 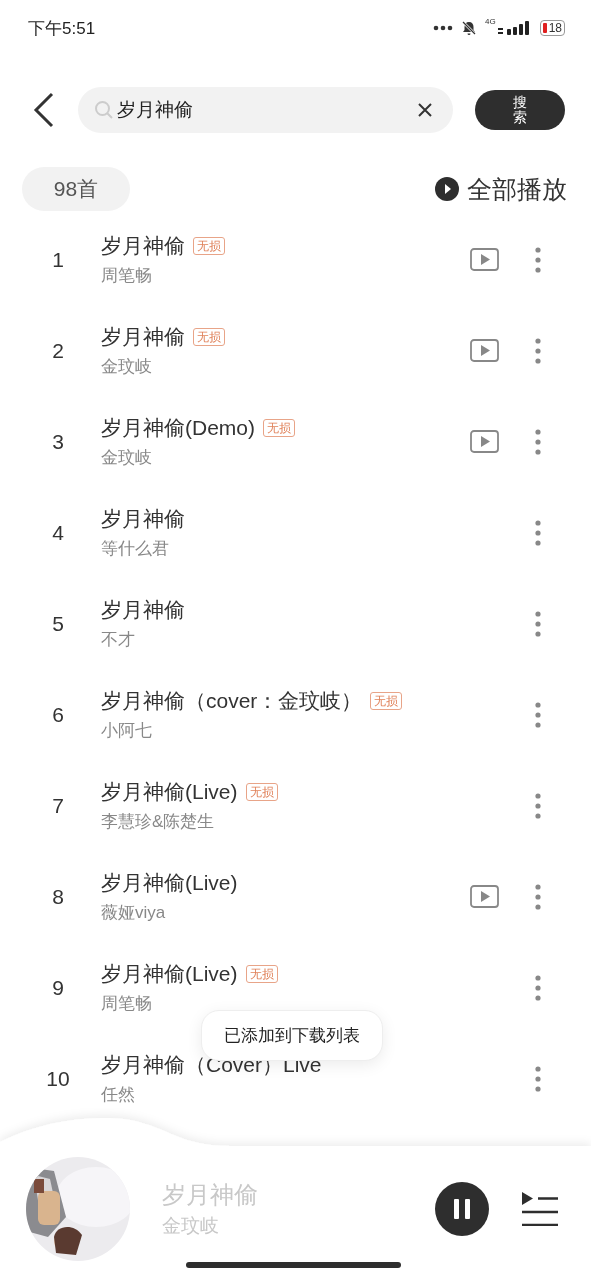 I want to click on play-all-button: 全部播放, so click(x=501, y=189).